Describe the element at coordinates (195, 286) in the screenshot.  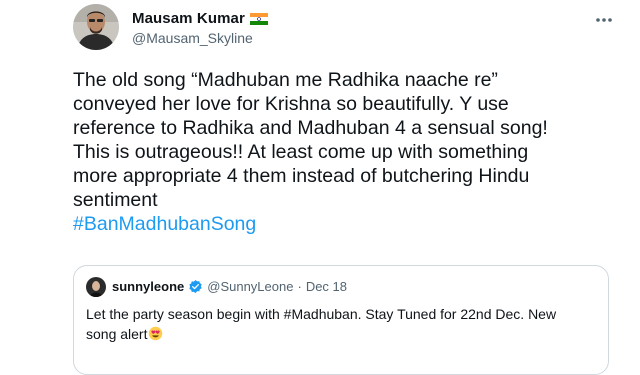
I see `verified-badge-icon` at that location.